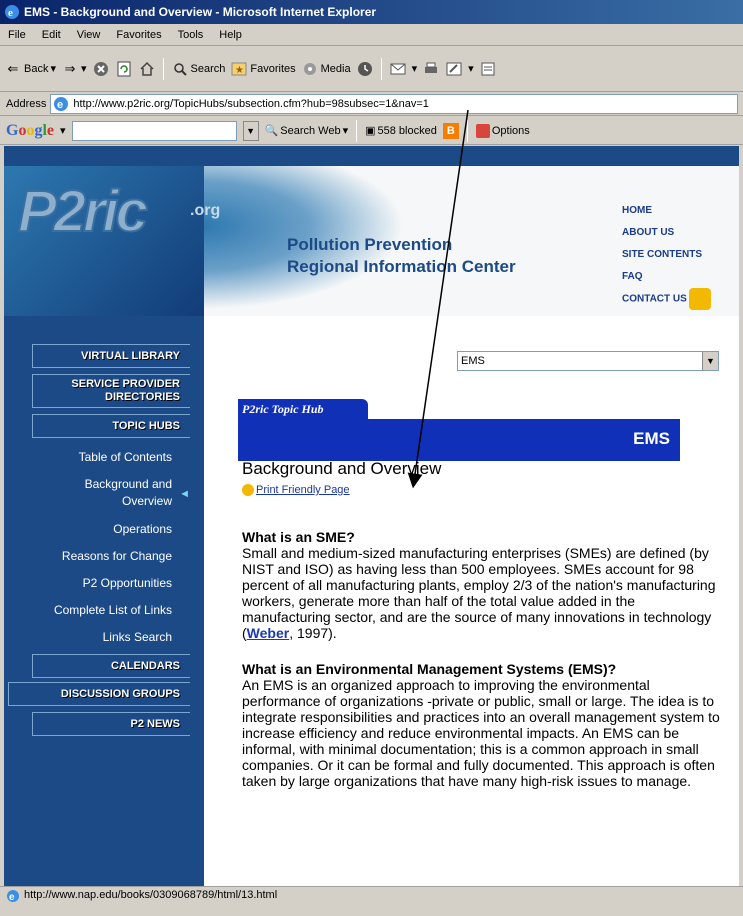 The width and height of the screenshot is (743, 916). Describe the element at coordinates (454, 69) in the screenshot. I see `edit-icon` at that location.